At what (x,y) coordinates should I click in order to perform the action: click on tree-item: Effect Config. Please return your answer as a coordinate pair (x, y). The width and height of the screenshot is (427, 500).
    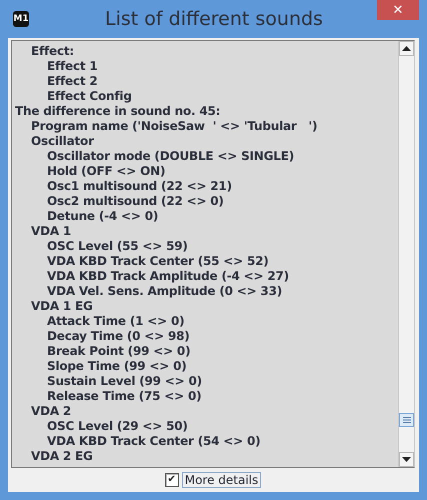
    Looking at the image, I should click on (205, 96).